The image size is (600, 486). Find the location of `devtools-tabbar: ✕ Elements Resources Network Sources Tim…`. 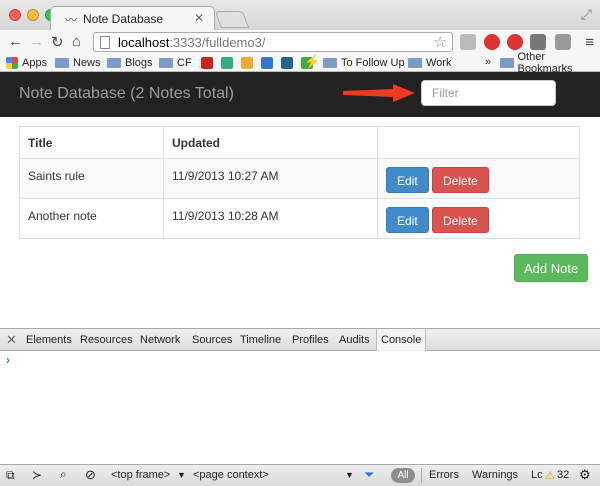

devtools-tabbar: ✕ Elements Resources Network Sources Tim… is located at coordinates (300, 340).